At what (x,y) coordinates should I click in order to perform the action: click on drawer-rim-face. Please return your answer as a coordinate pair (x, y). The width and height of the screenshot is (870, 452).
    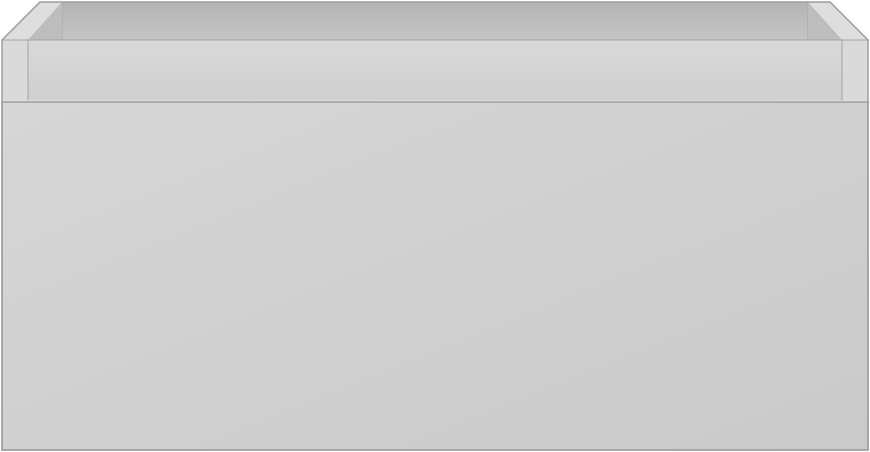
    Looking at the image, I should click on (435, 71).